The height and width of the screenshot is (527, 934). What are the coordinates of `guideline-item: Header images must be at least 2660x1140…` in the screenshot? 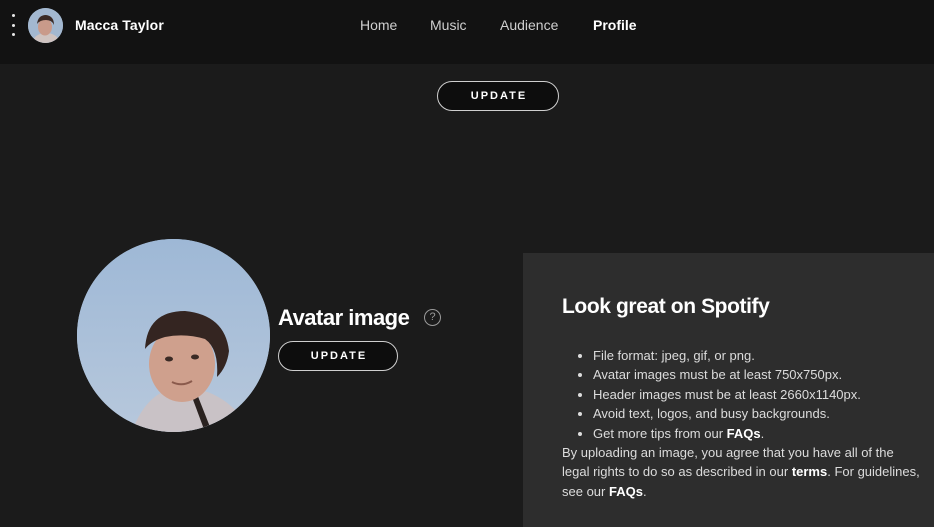 It's located at (719, 394).